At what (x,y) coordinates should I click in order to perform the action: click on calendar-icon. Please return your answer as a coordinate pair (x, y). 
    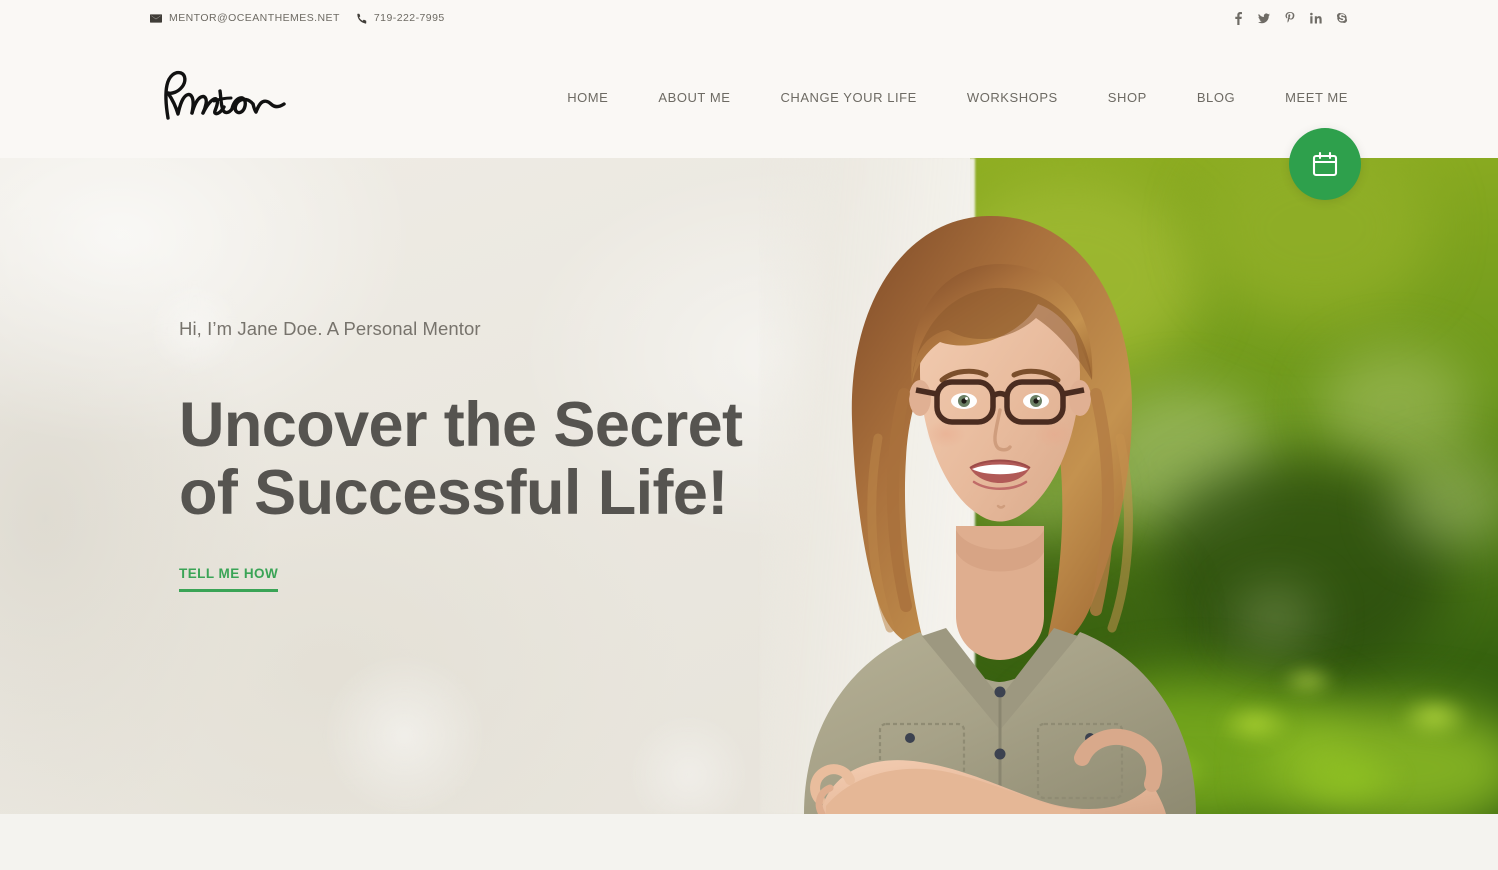
    Looking at the image, I should click on (1325, 164).